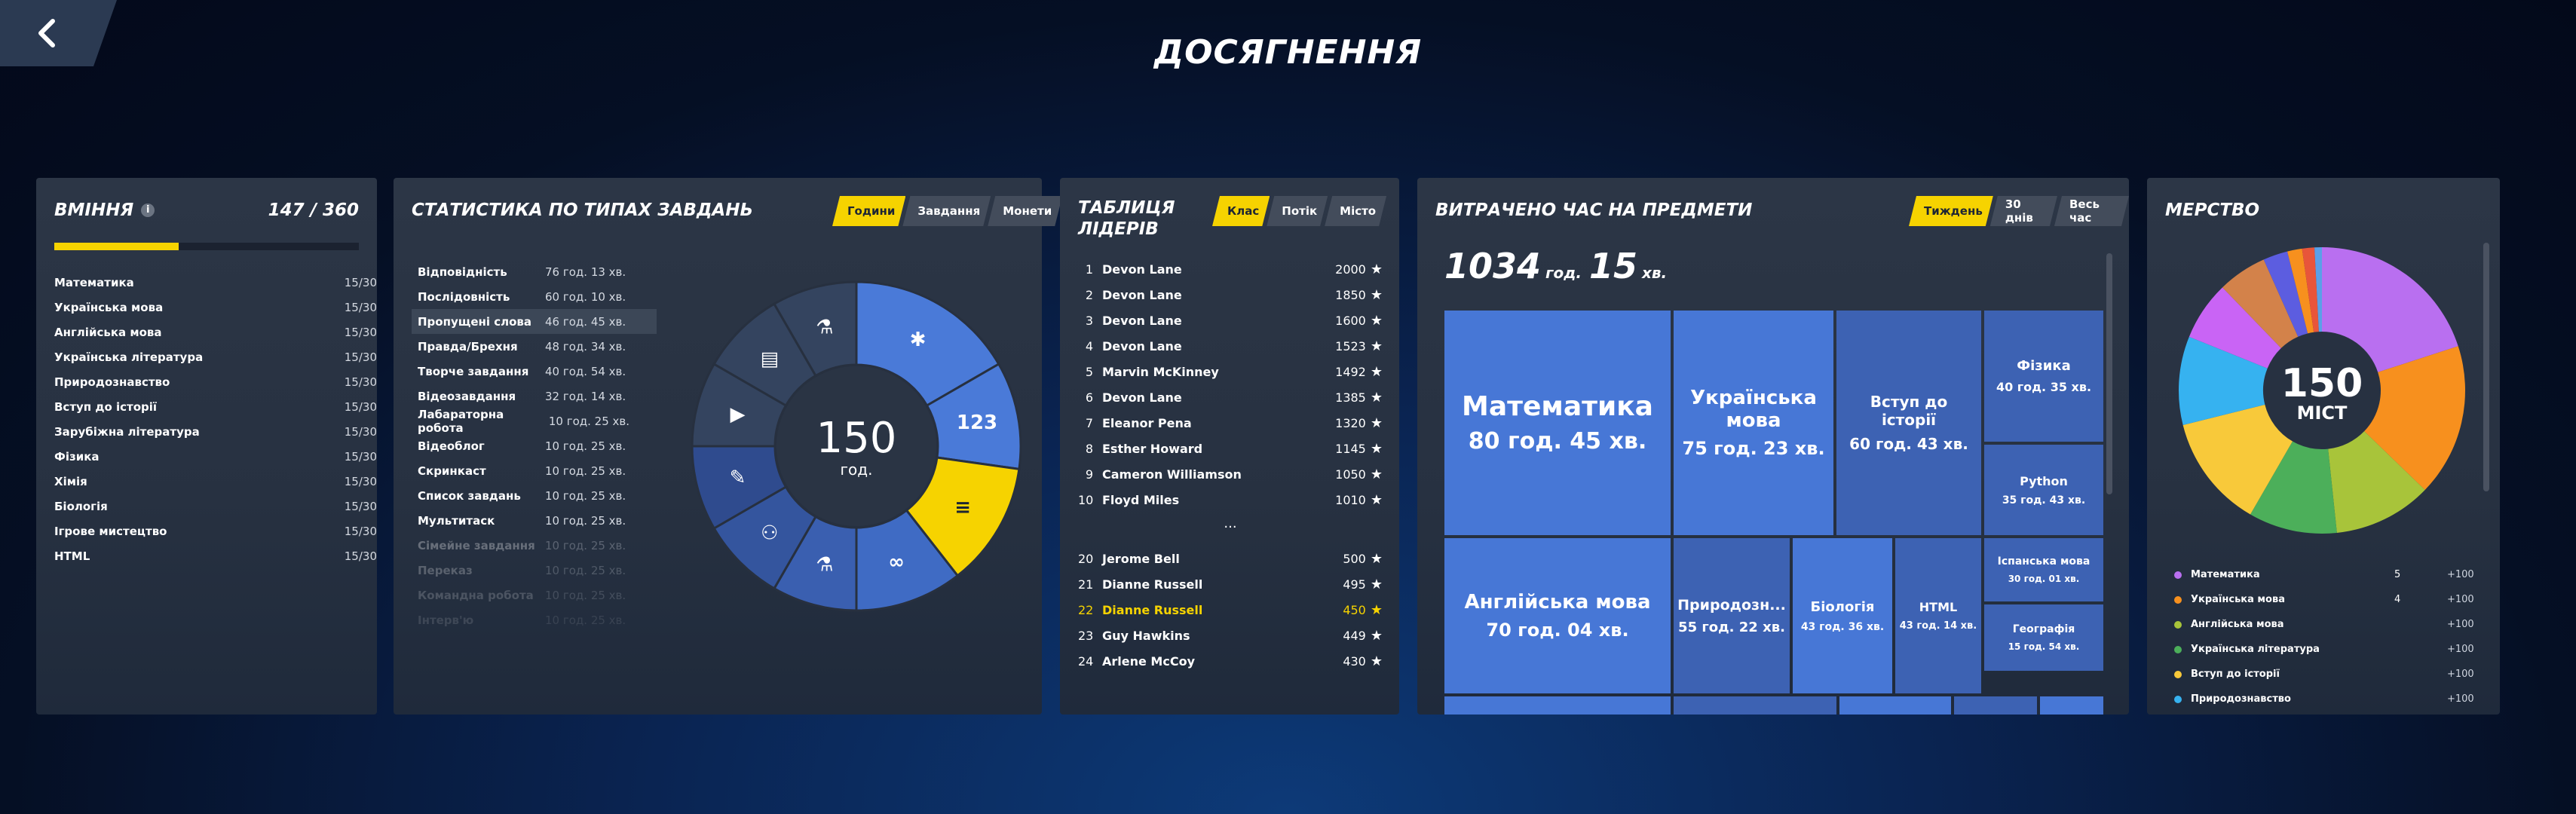 Image resolution: width=2576 pixels, height=814 pixels. Describe the element at coordinates (215, 431) in the screenshot. I see `skill-row: Зарубіжна література 15/30` at that location.